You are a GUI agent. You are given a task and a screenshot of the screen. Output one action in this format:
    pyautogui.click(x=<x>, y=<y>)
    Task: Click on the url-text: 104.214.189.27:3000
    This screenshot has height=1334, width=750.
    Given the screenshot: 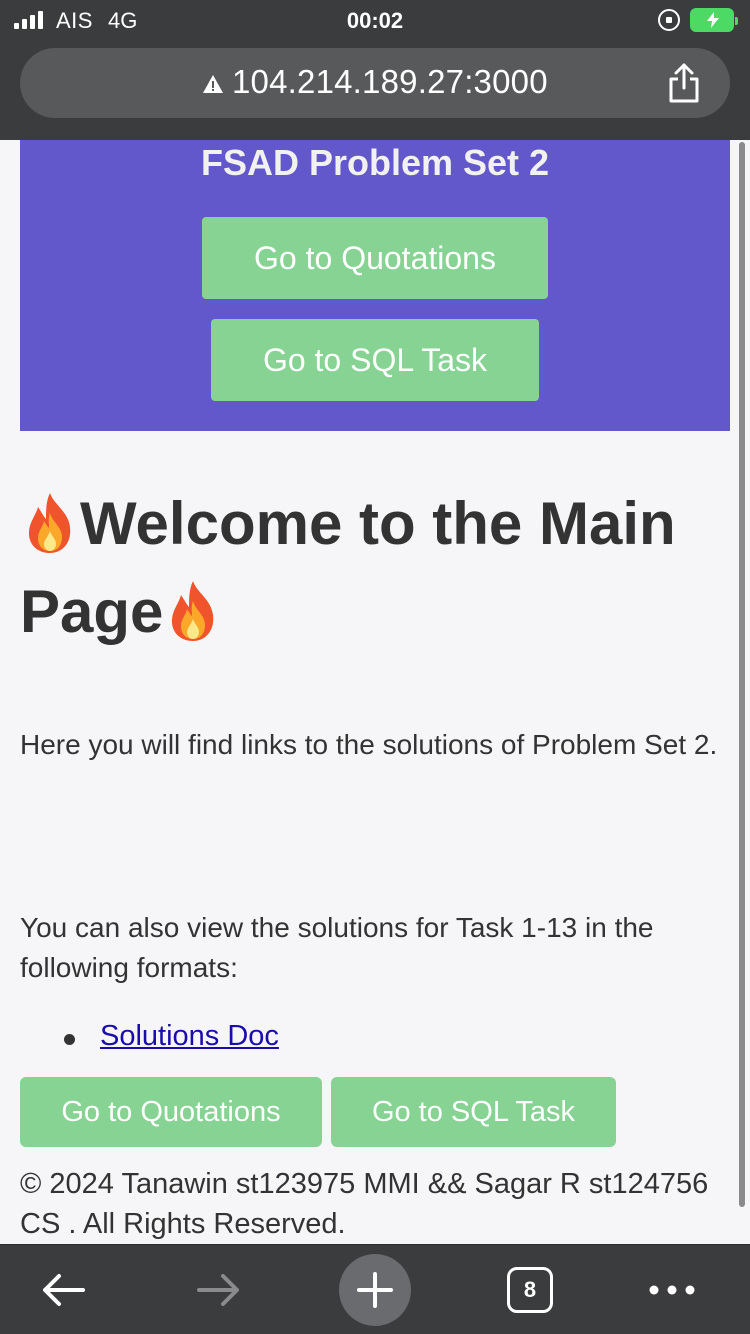 What is the action you would take?
    pyautogui.click(x=390, y=81)
    